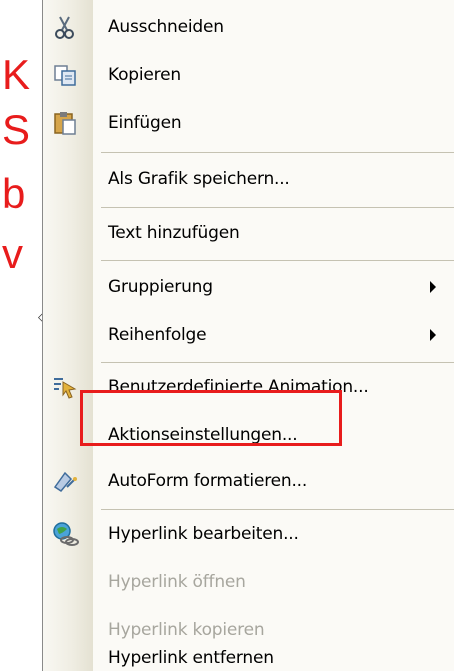  What do you see at coordinates (166, 27) in the screenshot?
I see `menu-item-label: Ausschneiden` at bounding box center [166, 27].